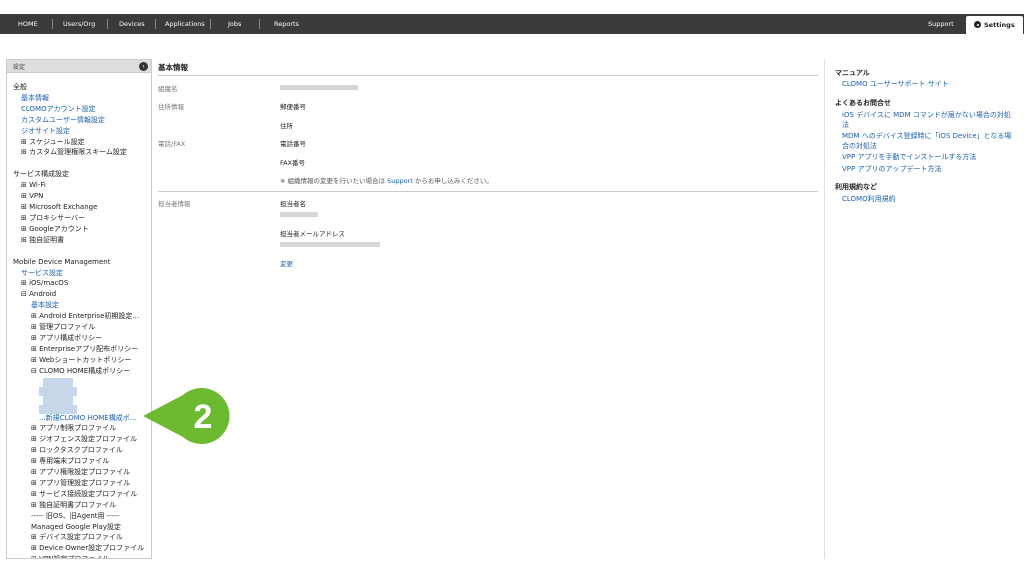  What do you see at coordinates (928, 169) in the screenshot?
I see `faq-link: VPP アプリのアップデート方法` at bounding box center [928, 169].